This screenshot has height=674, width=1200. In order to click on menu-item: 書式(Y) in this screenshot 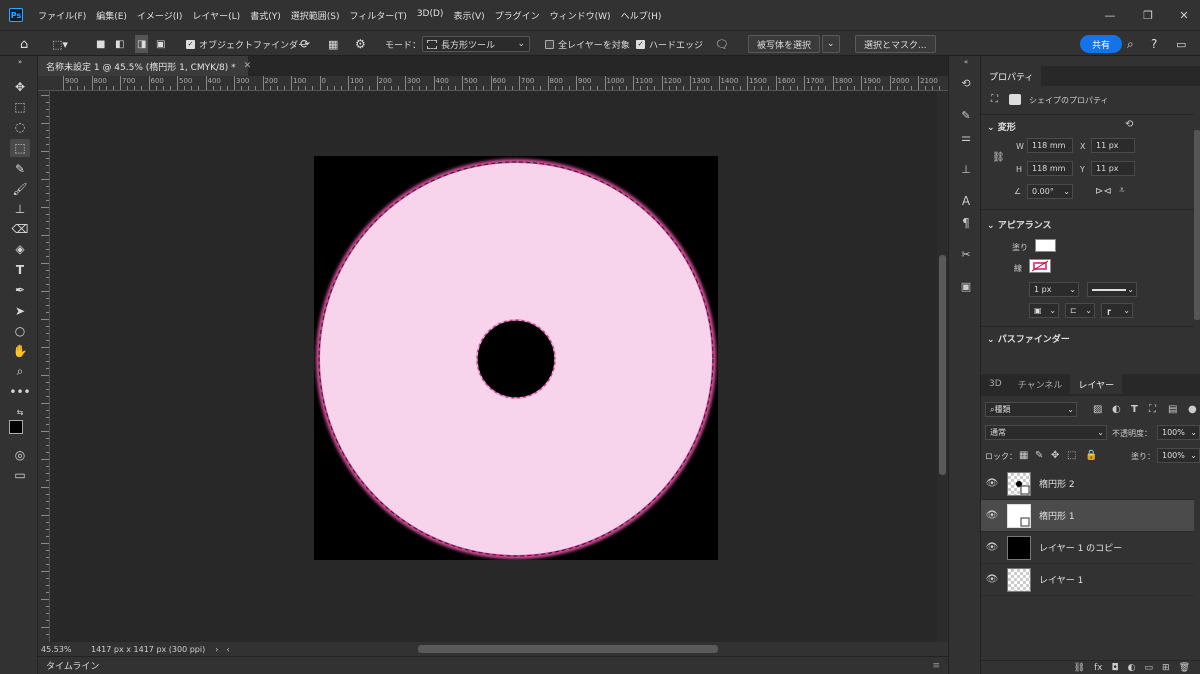, I will do `click(265, 15)`.